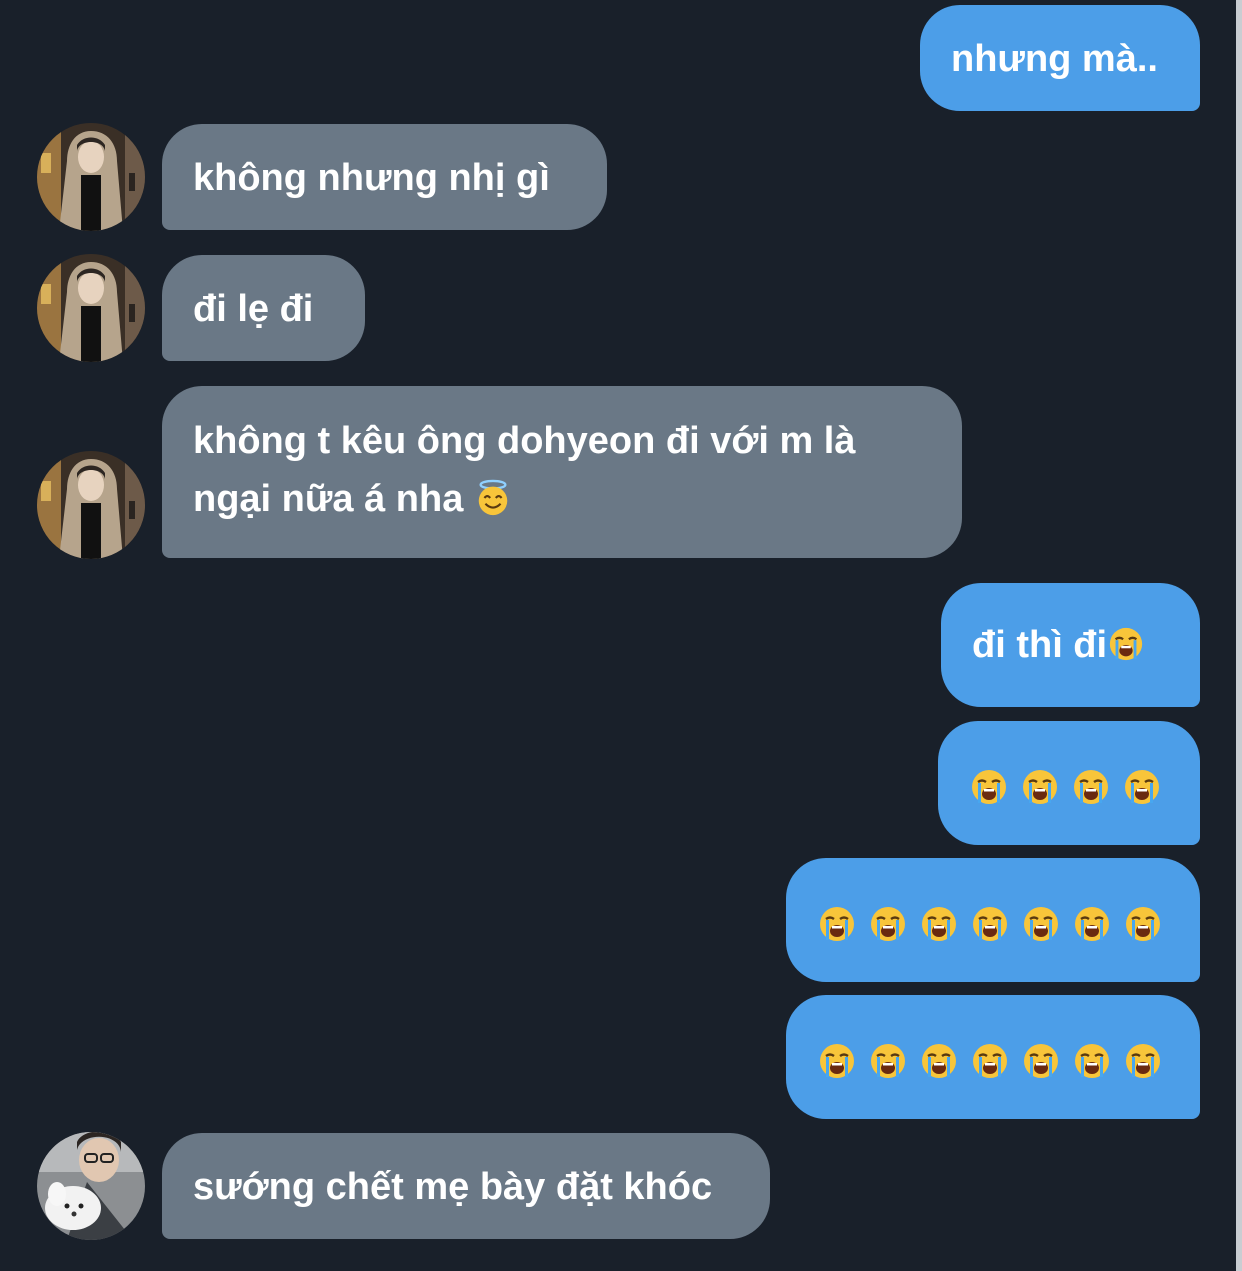 Image resolution: width=1242 pixels, height=1271 pixels. Describe the element at coordinates (577, 499) in the screenshot. I see `message-text-line: ngại nữa á nha` at that location.